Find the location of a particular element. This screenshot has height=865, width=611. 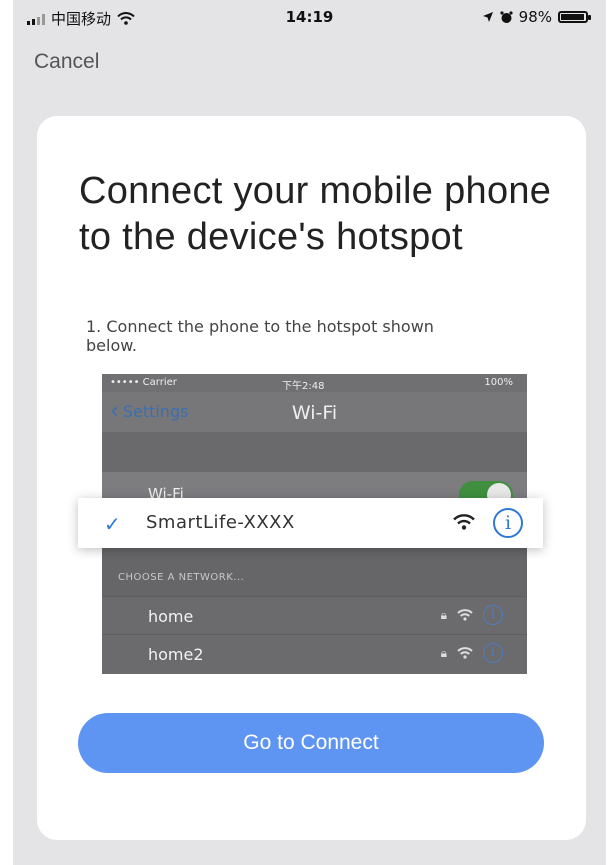

illustration-nav-bar: ‹ Settings Wi-Fi is located at coordinates (314, 412).